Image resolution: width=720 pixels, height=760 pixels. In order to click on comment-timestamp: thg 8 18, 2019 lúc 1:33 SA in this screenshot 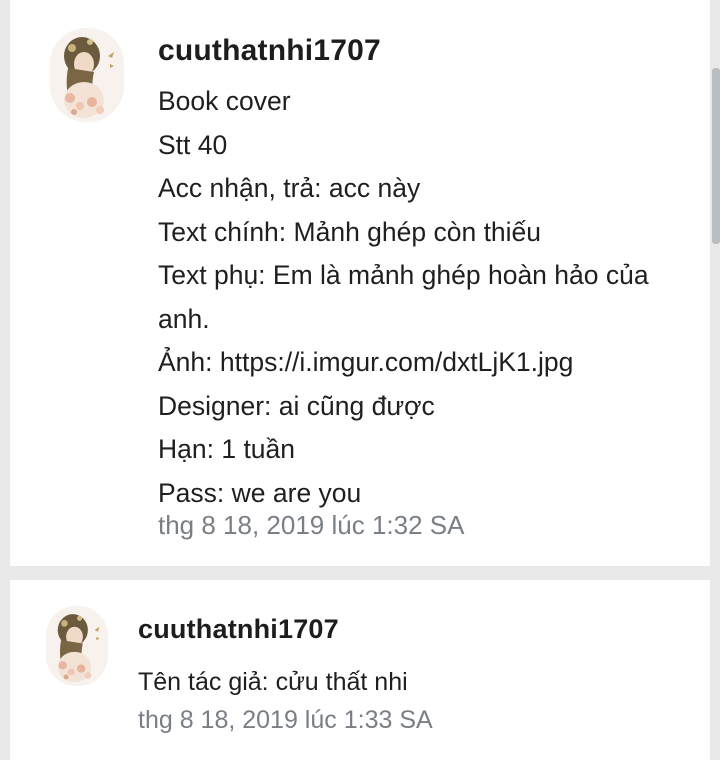, I will do `click(285, 720)`.